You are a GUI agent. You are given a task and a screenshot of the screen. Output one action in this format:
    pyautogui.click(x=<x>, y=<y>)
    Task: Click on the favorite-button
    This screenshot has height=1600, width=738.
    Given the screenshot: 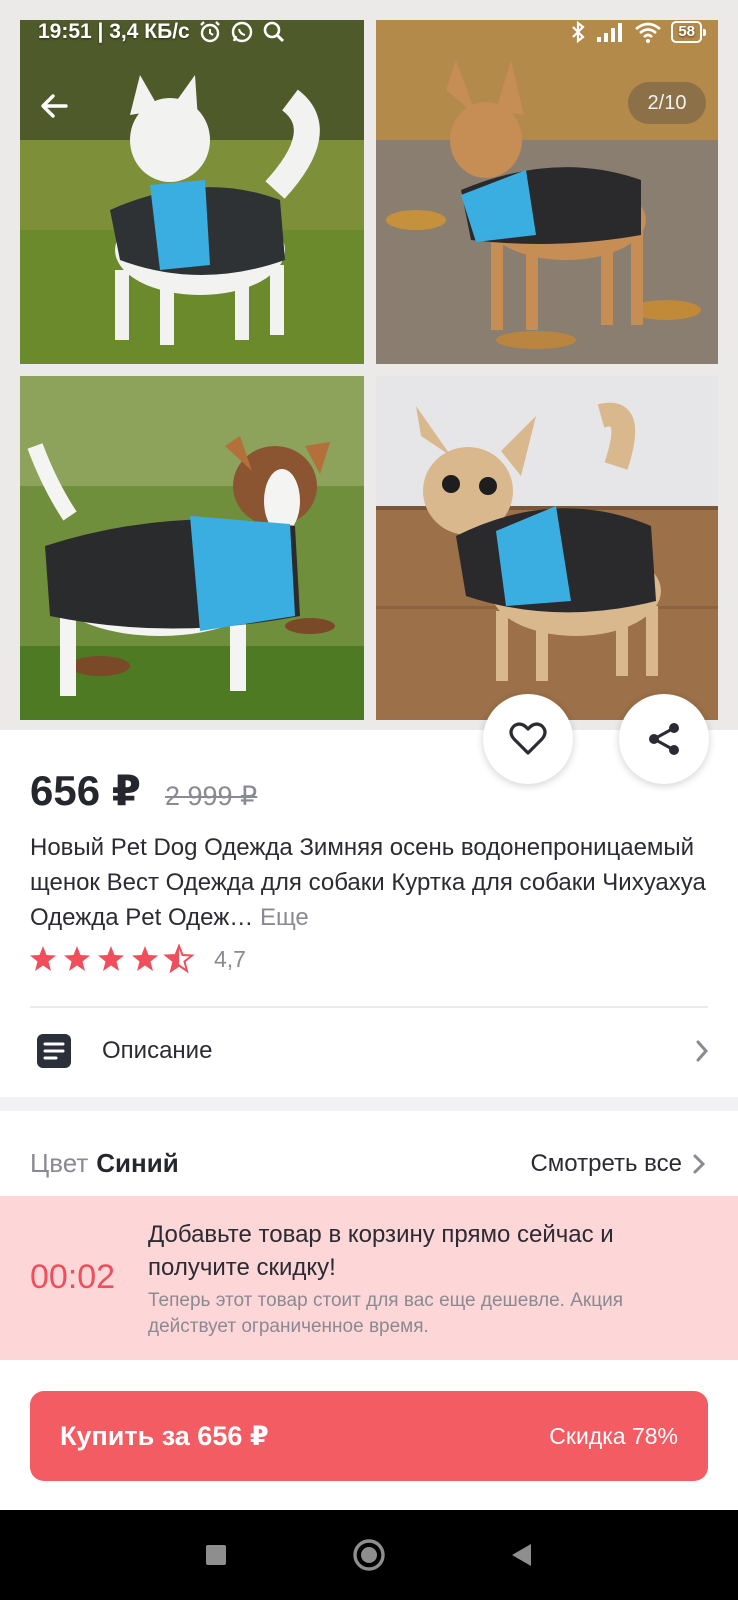 What is the action you would take?
    pyautogui.click(x=528, y=739)
    